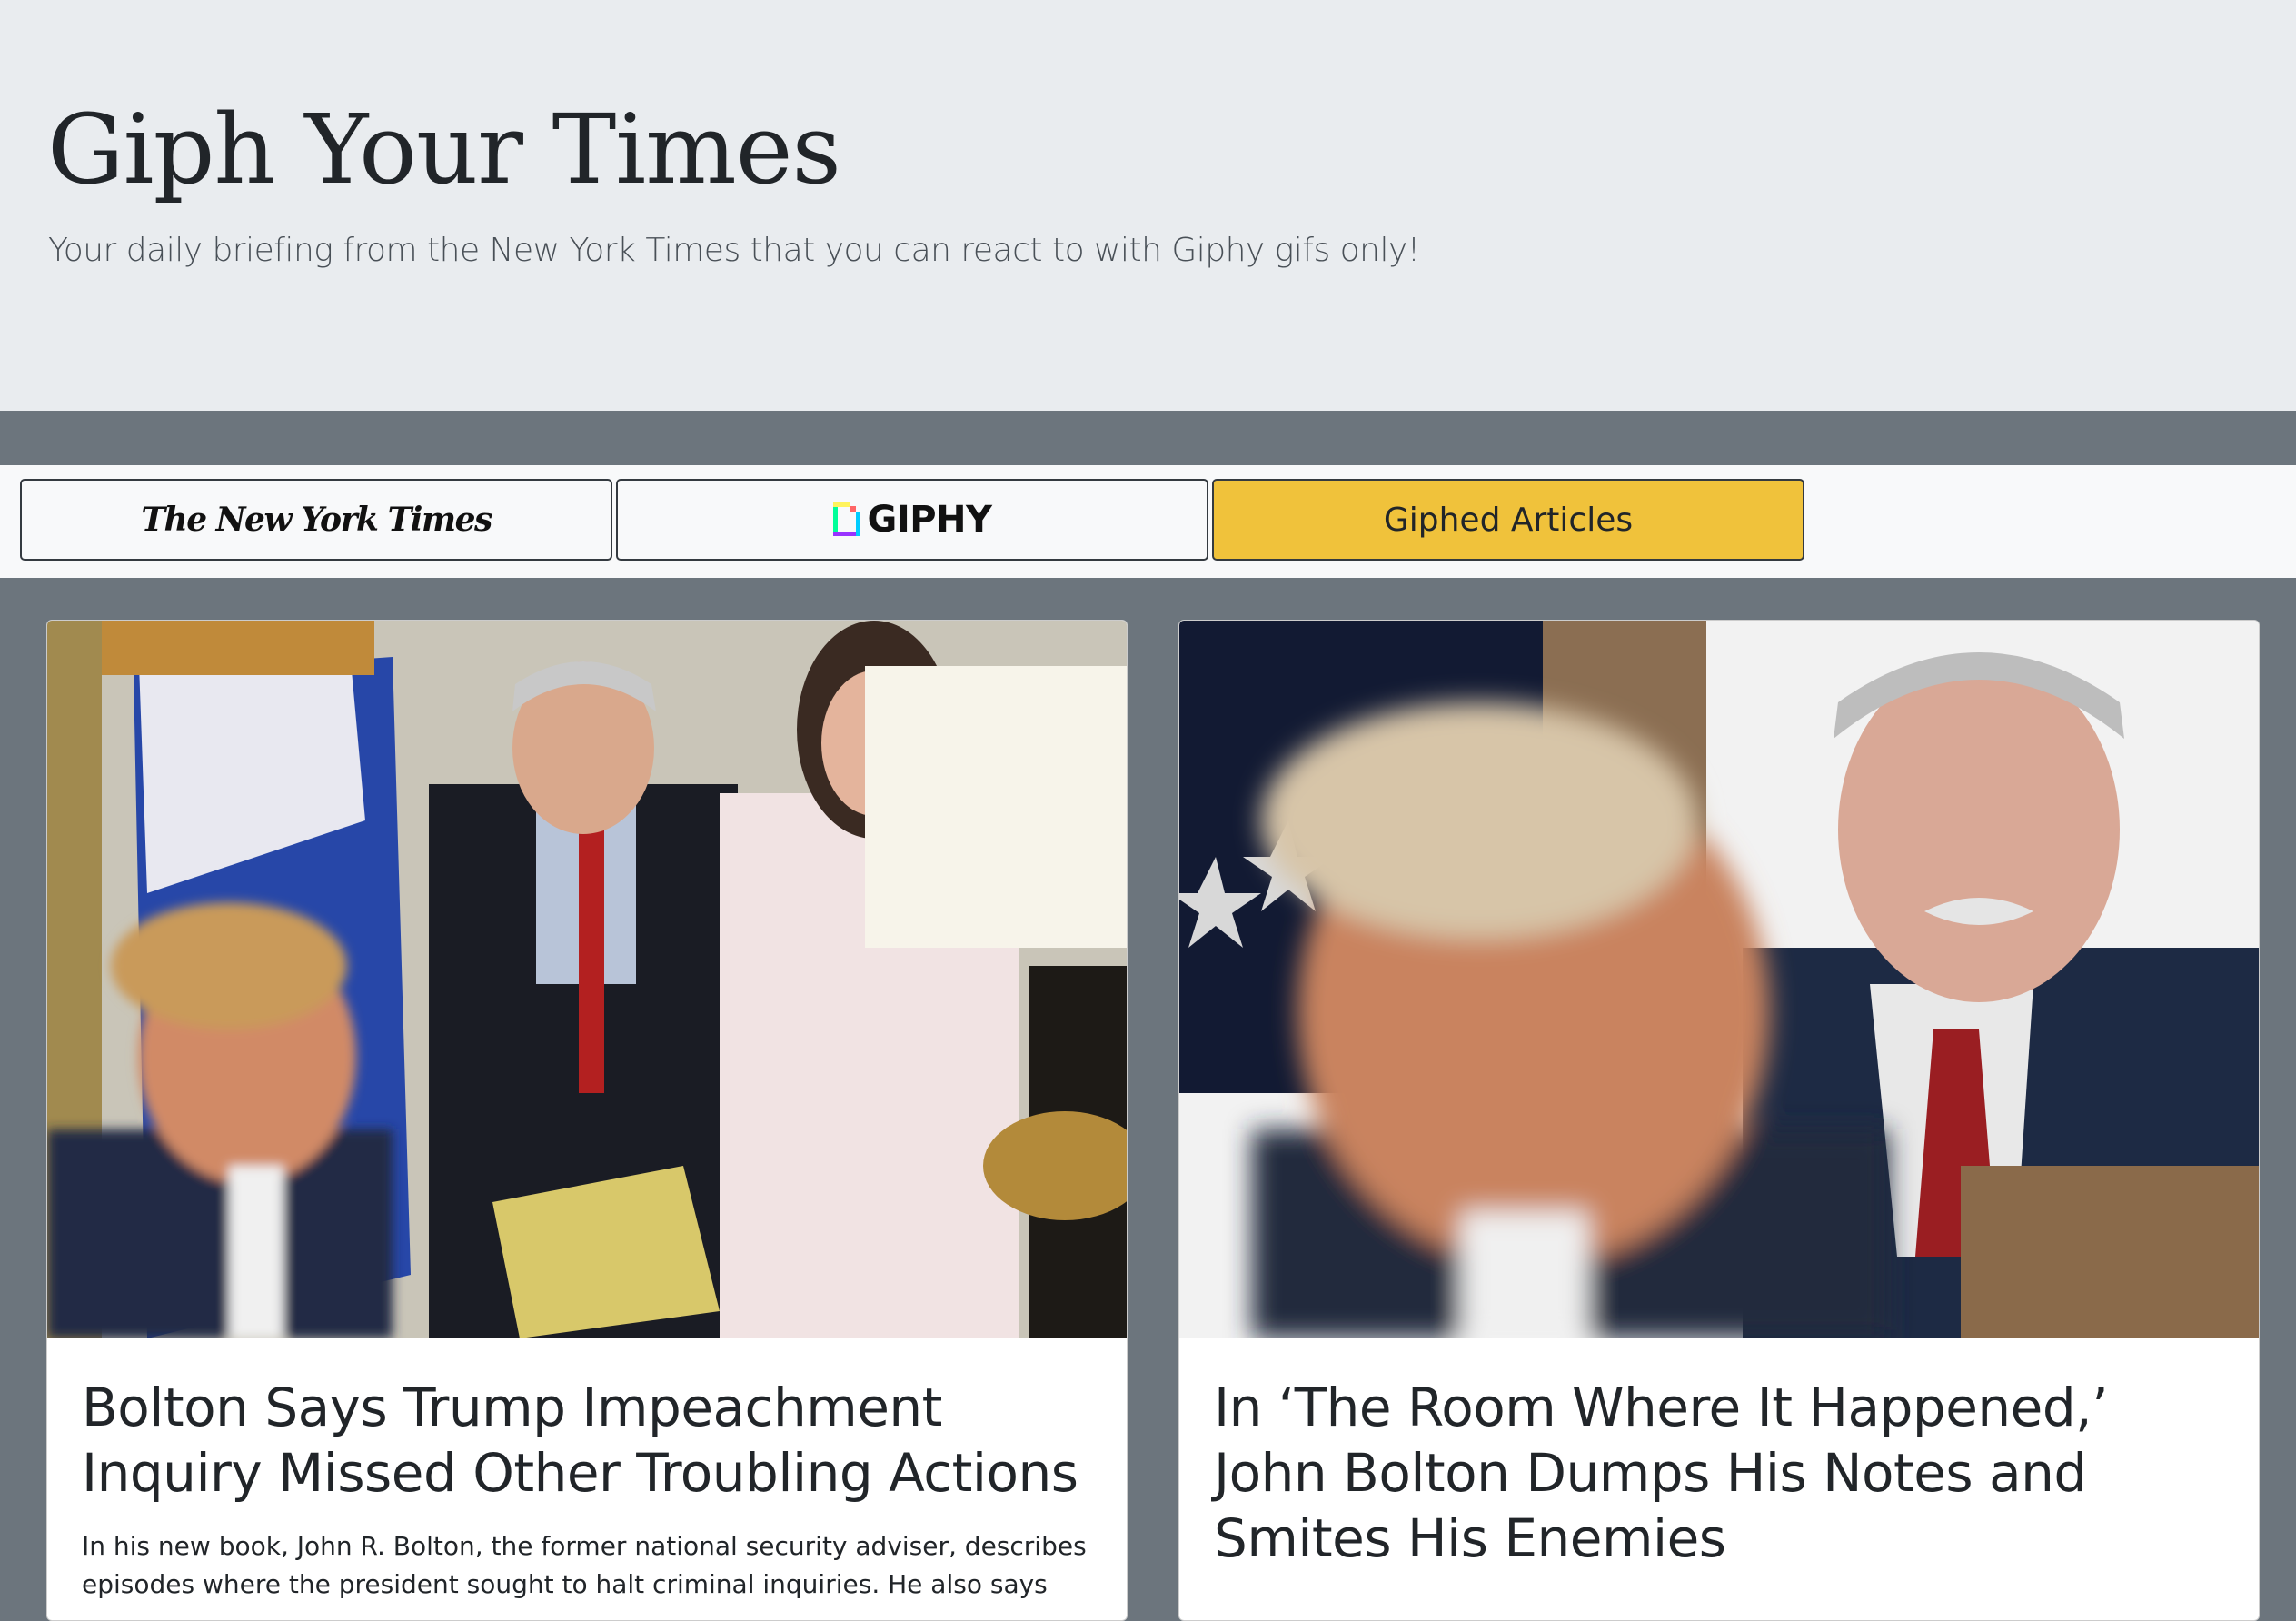 This screenshot has height=1621, width=2296. I want to click on giphed-articles-button: Giphed Articles, so click(1508, 520).